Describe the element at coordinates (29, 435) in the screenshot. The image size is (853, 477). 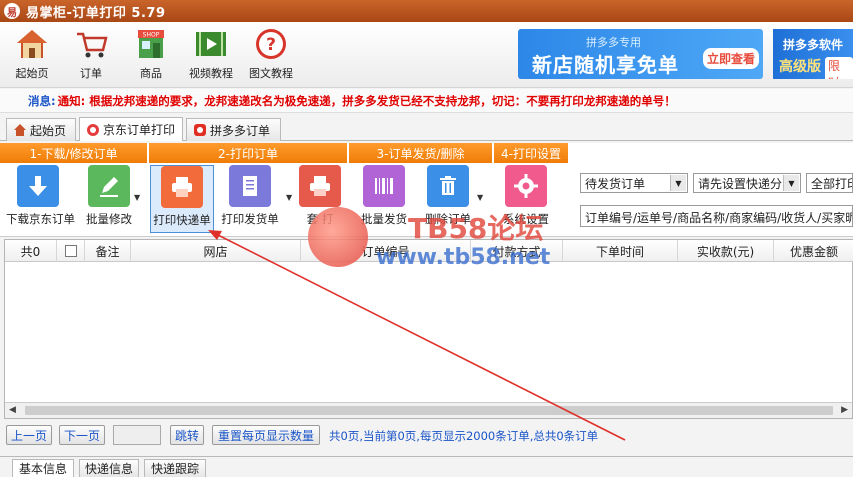
I see `prev-page-button: 上一页` at that location.